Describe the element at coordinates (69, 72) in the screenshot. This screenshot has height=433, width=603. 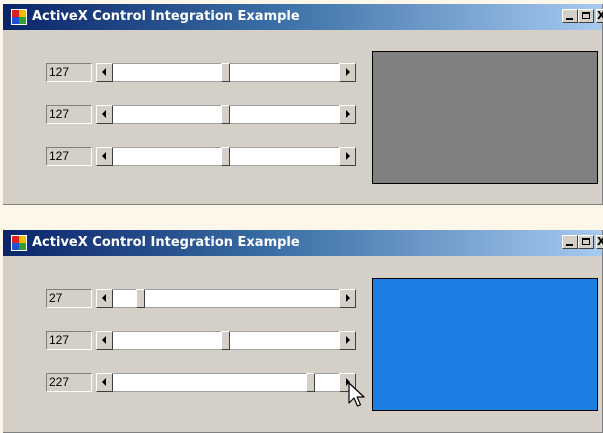
I see `value-field-1: 127` at that location.